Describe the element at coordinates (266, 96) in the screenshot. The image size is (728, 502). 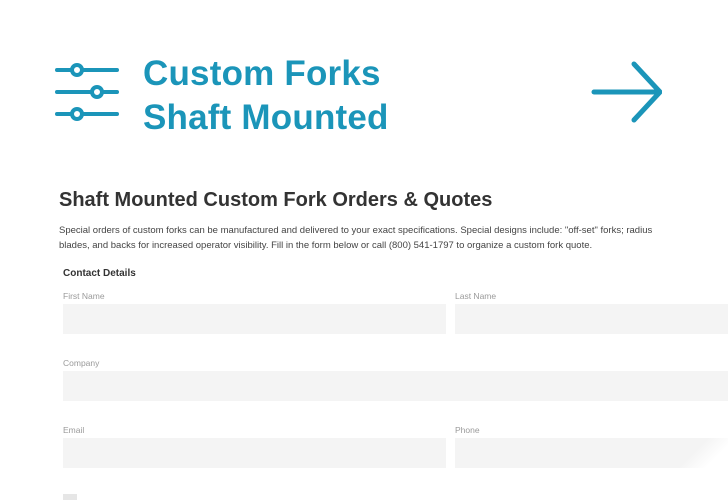
I see `hero-title: Custom Forks Shaft Mounted` at that location.